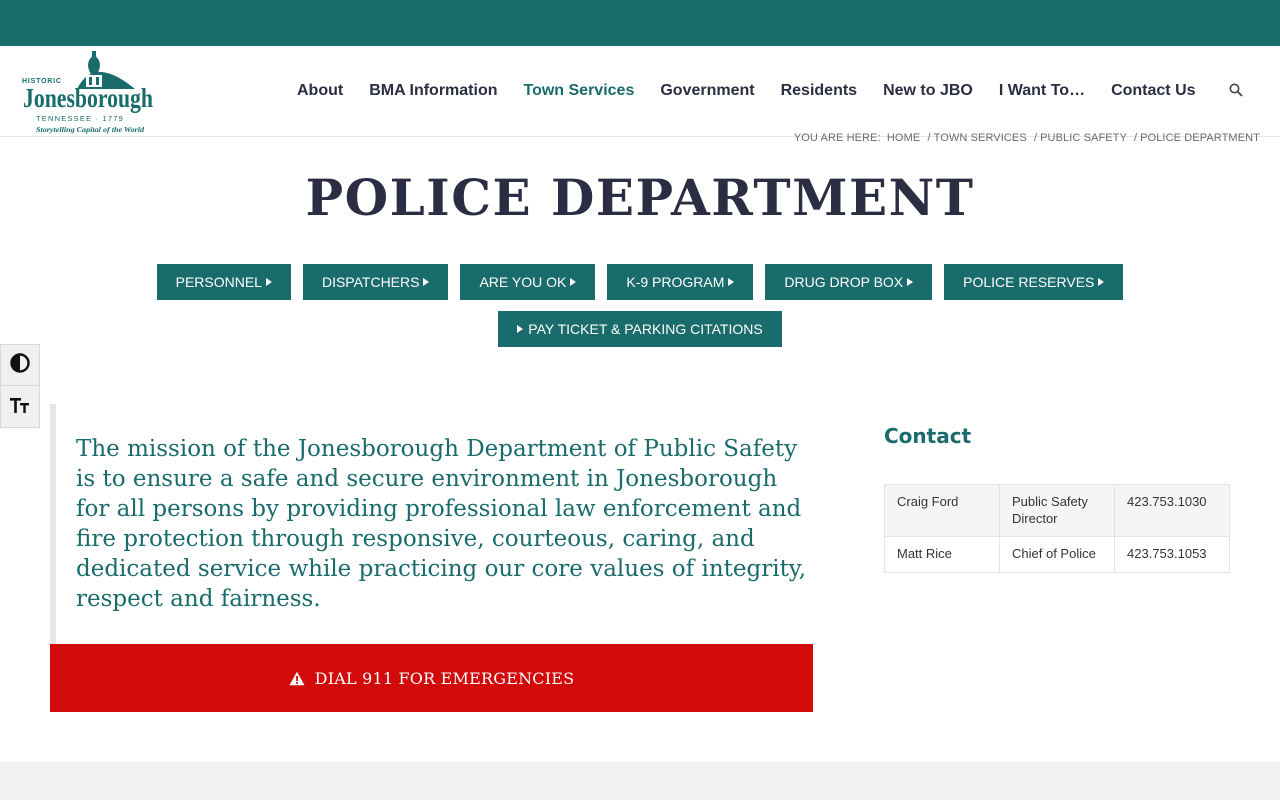 This screenshot has width=1280, height=800. What do you see at coordinates (980, 138) in the screenshot?
I see `breadcrumb-town-services: TOWN SERVICES` at bounding box center [980, 138].